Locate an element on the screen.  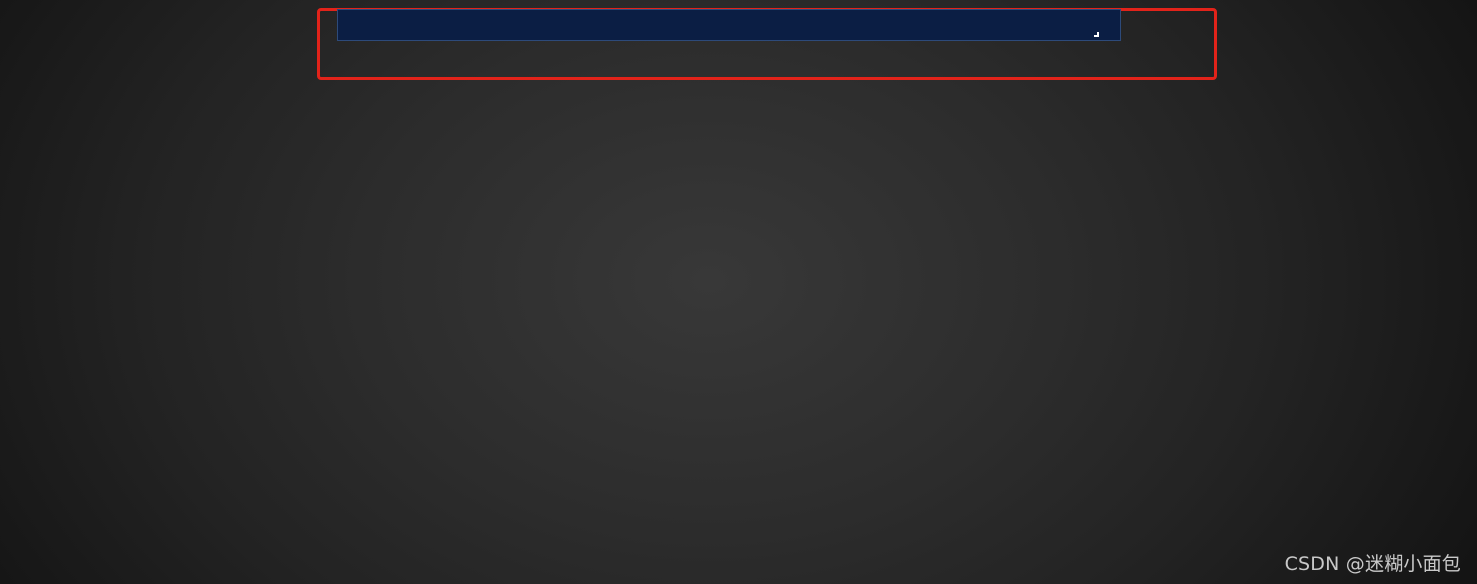
text-input-area is located at coordinates (729, 25).